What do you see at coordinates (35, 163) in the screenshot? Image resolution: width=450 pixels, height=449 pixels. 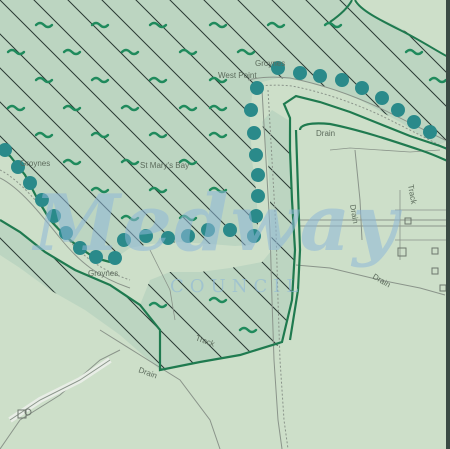 I see `label-groynes-left: Groynes` at bounding box center [35, 163].